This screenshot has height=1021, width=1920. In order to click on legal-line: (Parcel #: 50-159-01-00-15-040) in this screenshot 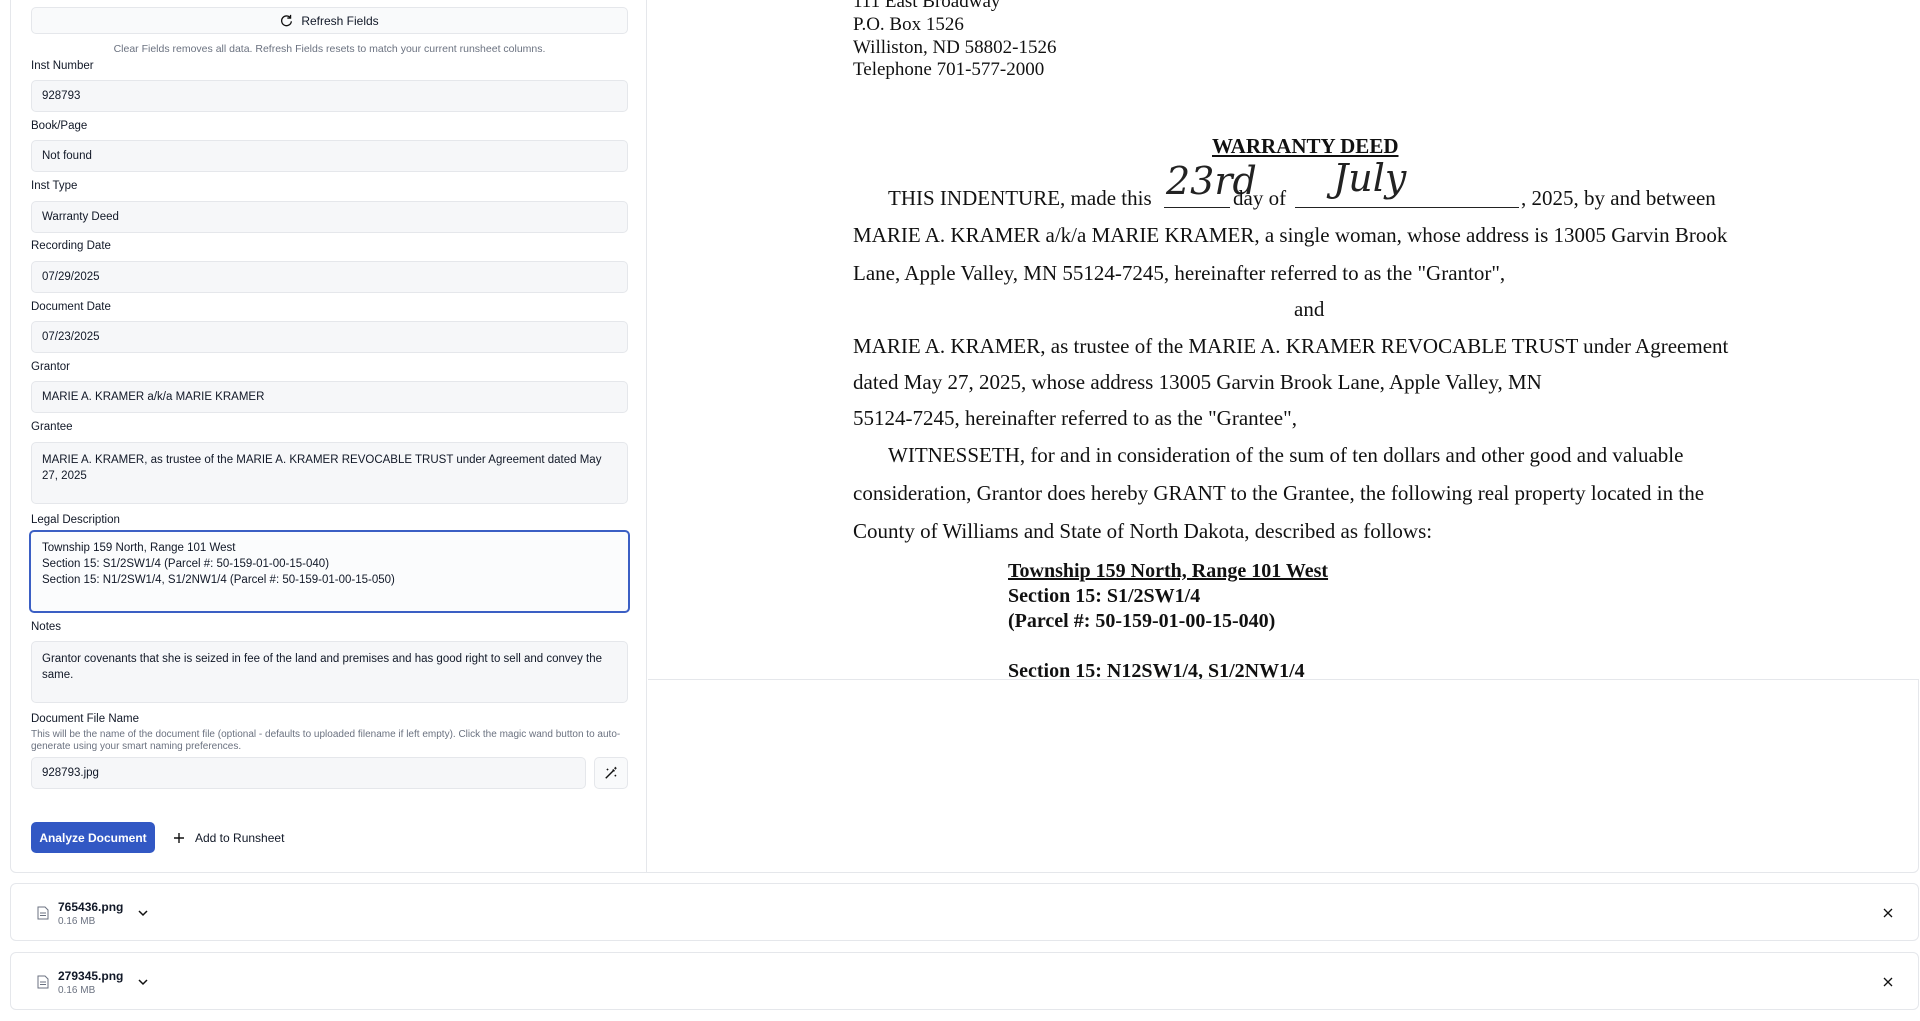, I will do `click(1142, 621)`.